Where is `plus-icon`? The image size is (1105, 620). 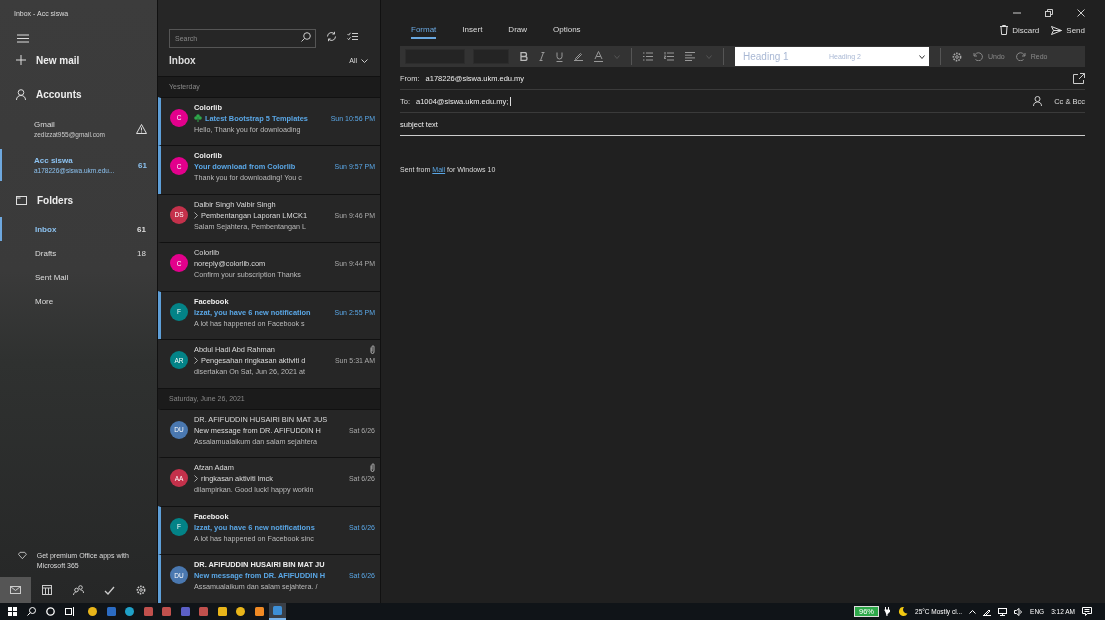 plus-icon is located at coordinates (21, 60).